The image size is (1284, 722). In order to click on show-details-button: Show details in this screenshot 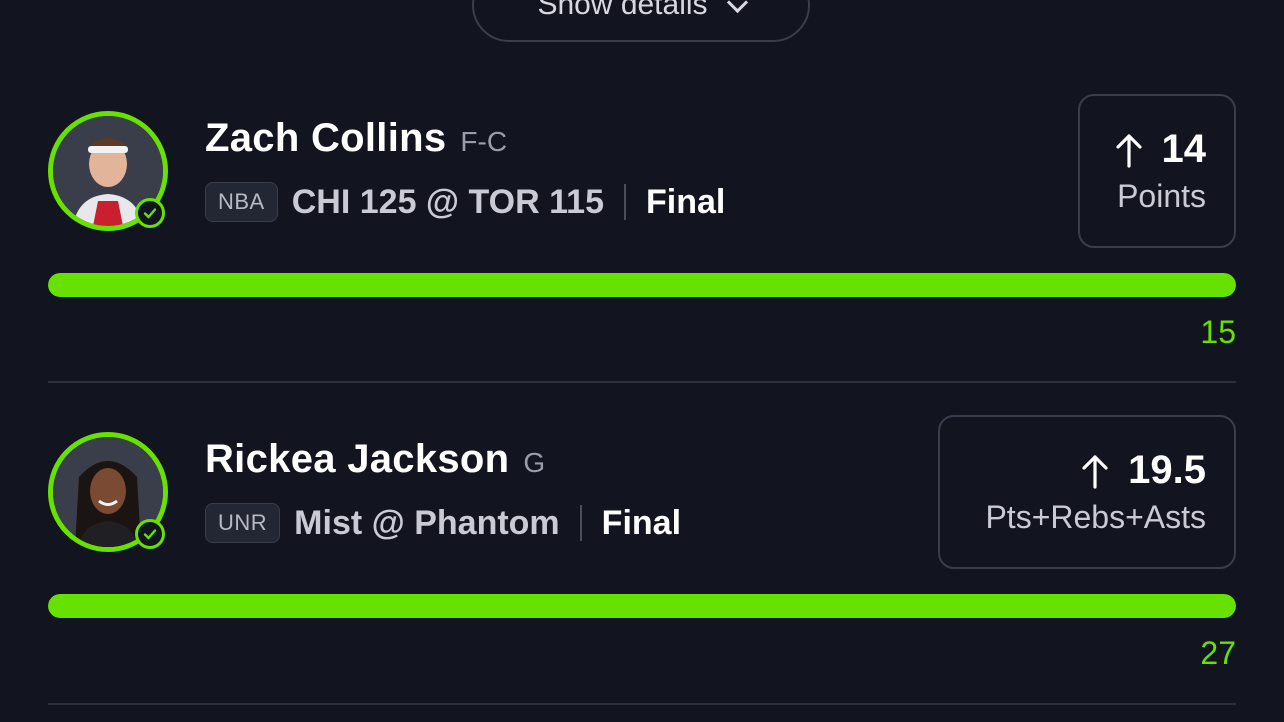, I will do `click(641, 21)`.